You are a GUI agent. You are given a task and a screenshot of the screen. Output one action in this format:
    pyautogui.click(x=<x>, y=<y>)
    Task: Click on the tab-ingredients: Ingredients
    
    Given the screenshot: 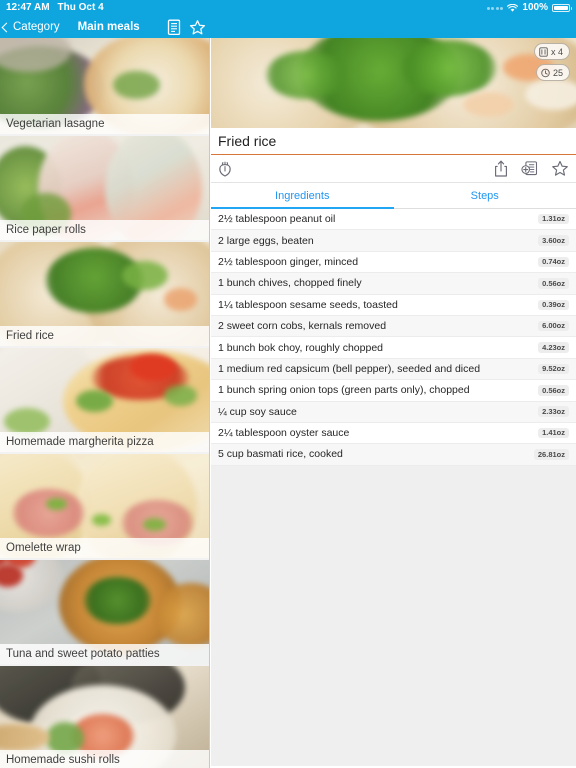 What is the action you would take?
    pyautogui.click(x=302, y=196)
    